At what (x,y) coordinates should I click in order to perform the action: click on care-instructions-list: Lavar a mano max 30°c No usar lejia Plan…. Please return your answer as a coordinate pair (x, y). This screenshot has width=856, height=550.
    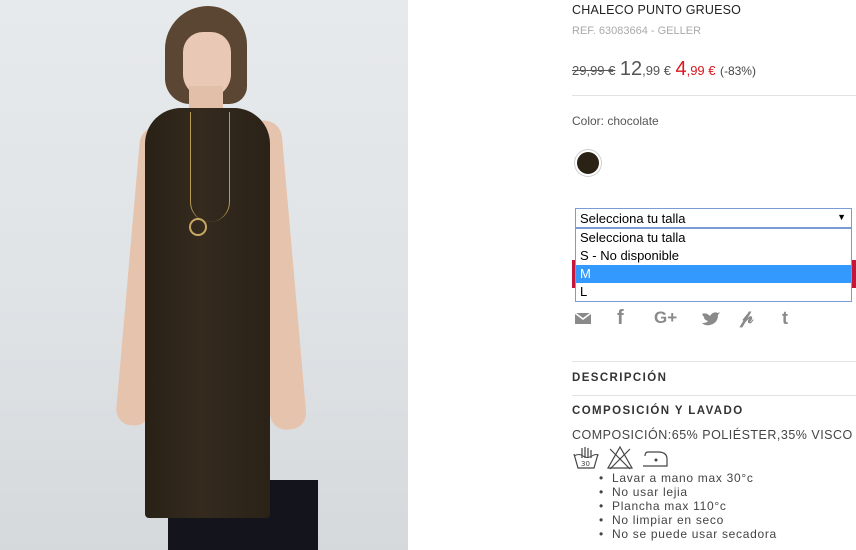
    Looking at the image, I should click on (686, 506).